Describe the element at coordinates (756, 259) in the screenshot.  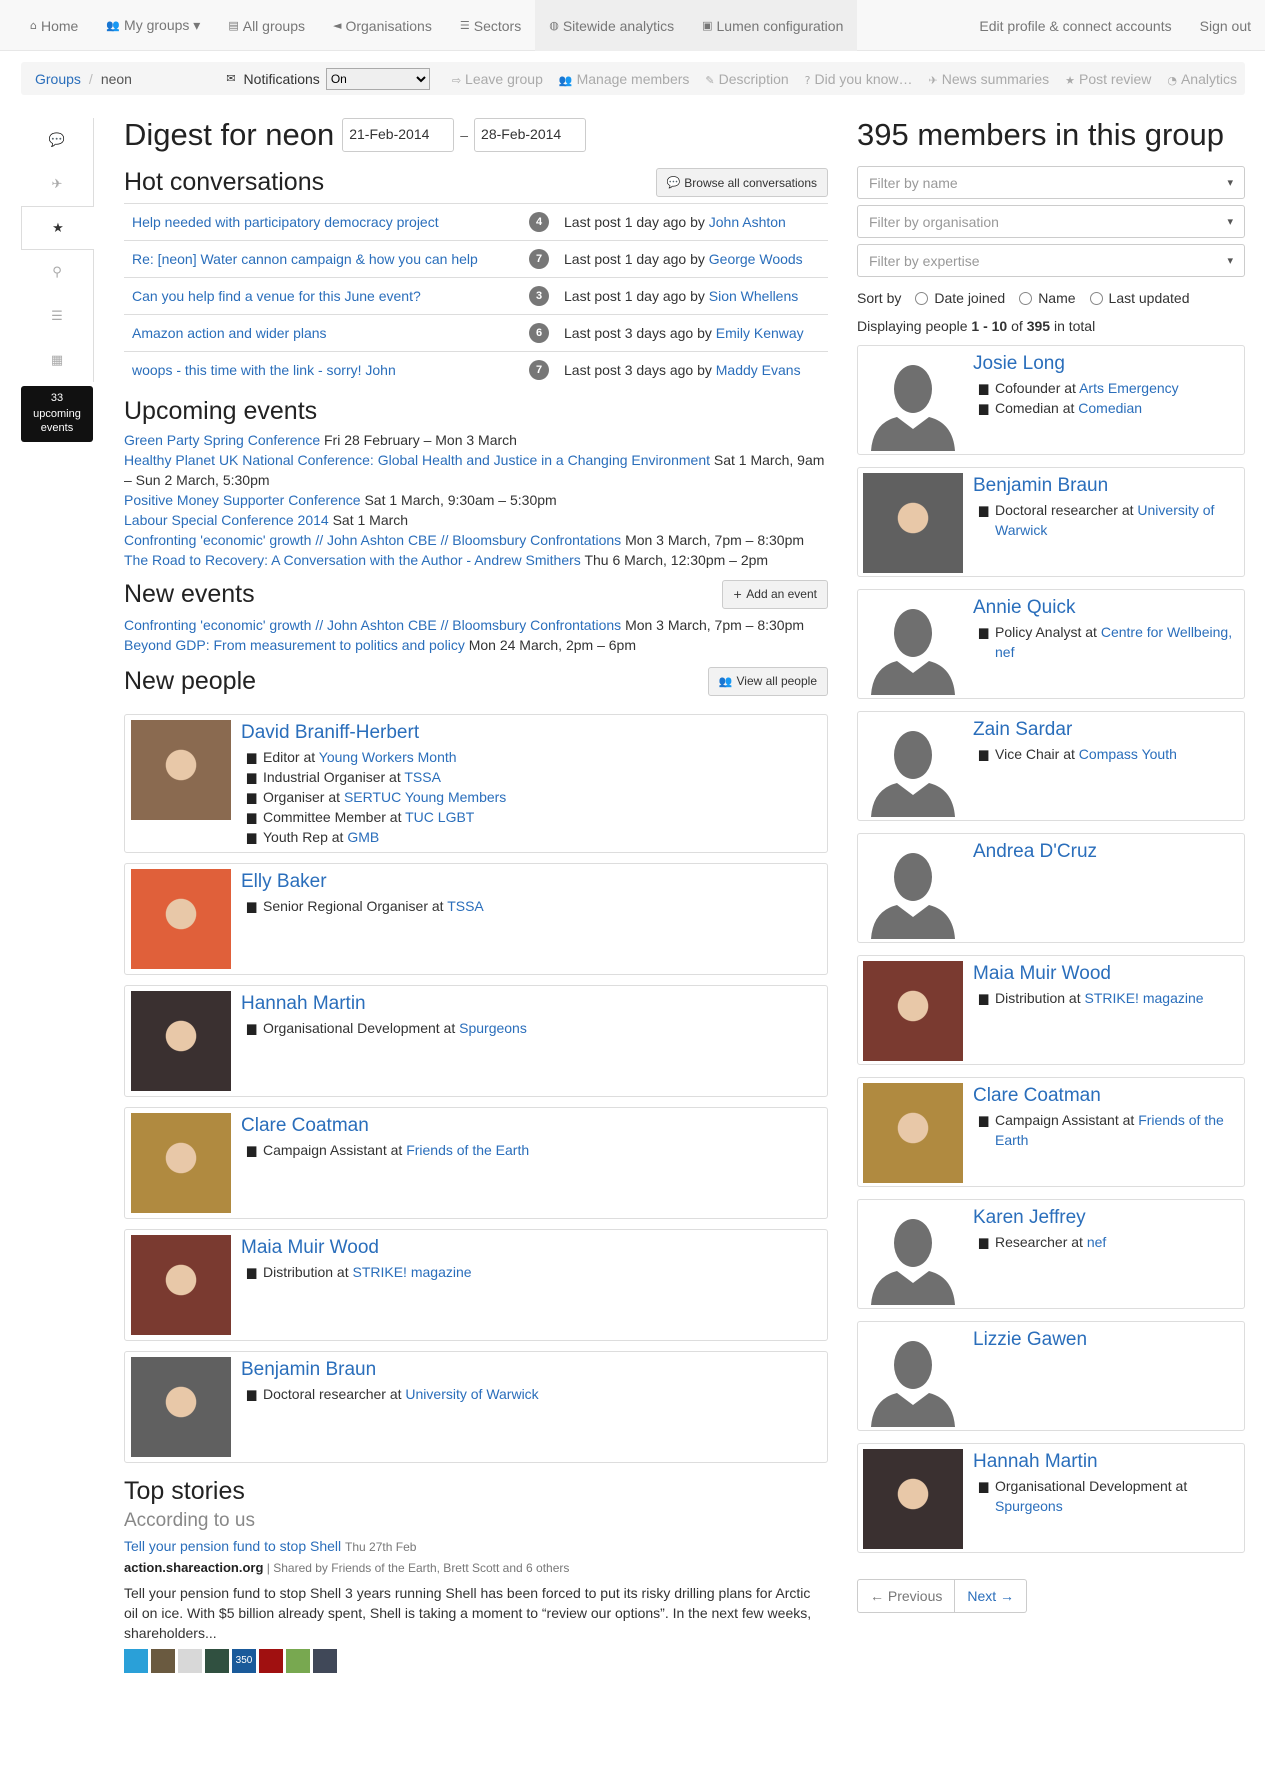
I see `last-post-author: George Woods` at that location.